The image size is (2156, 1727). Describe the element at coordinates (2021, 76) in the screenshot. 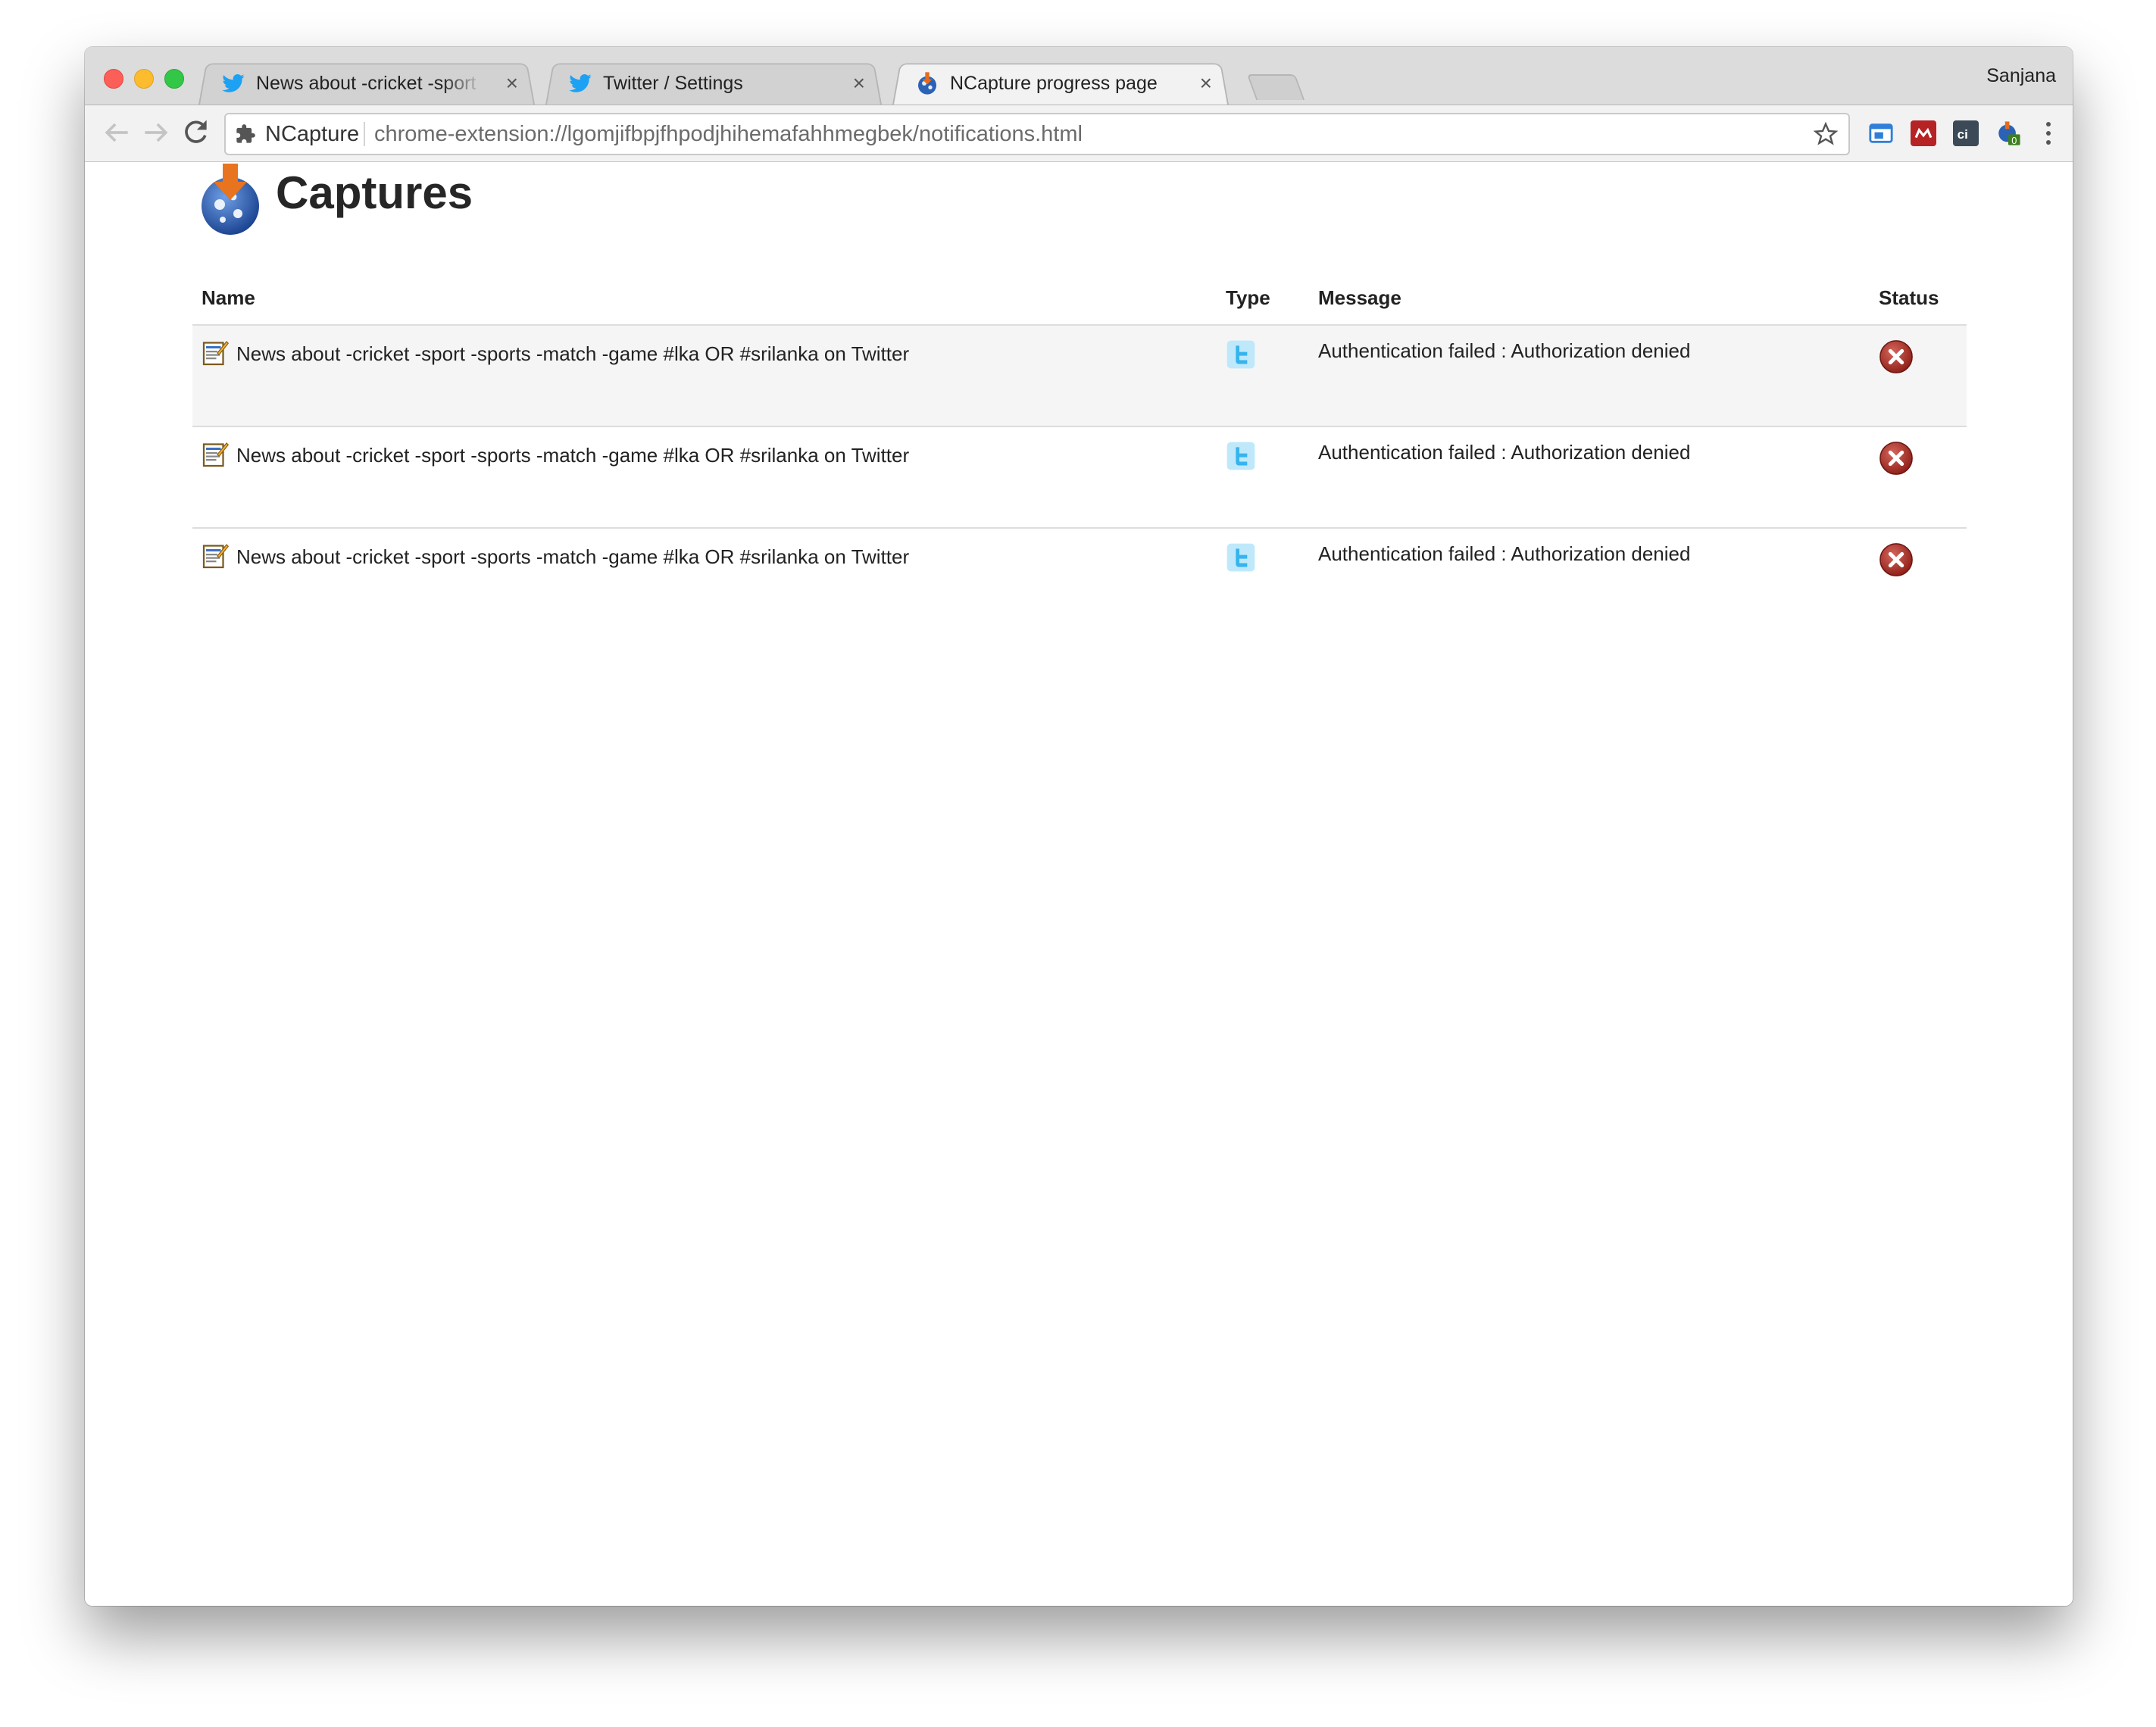

I see `profile-name: Sanjana` at that location.